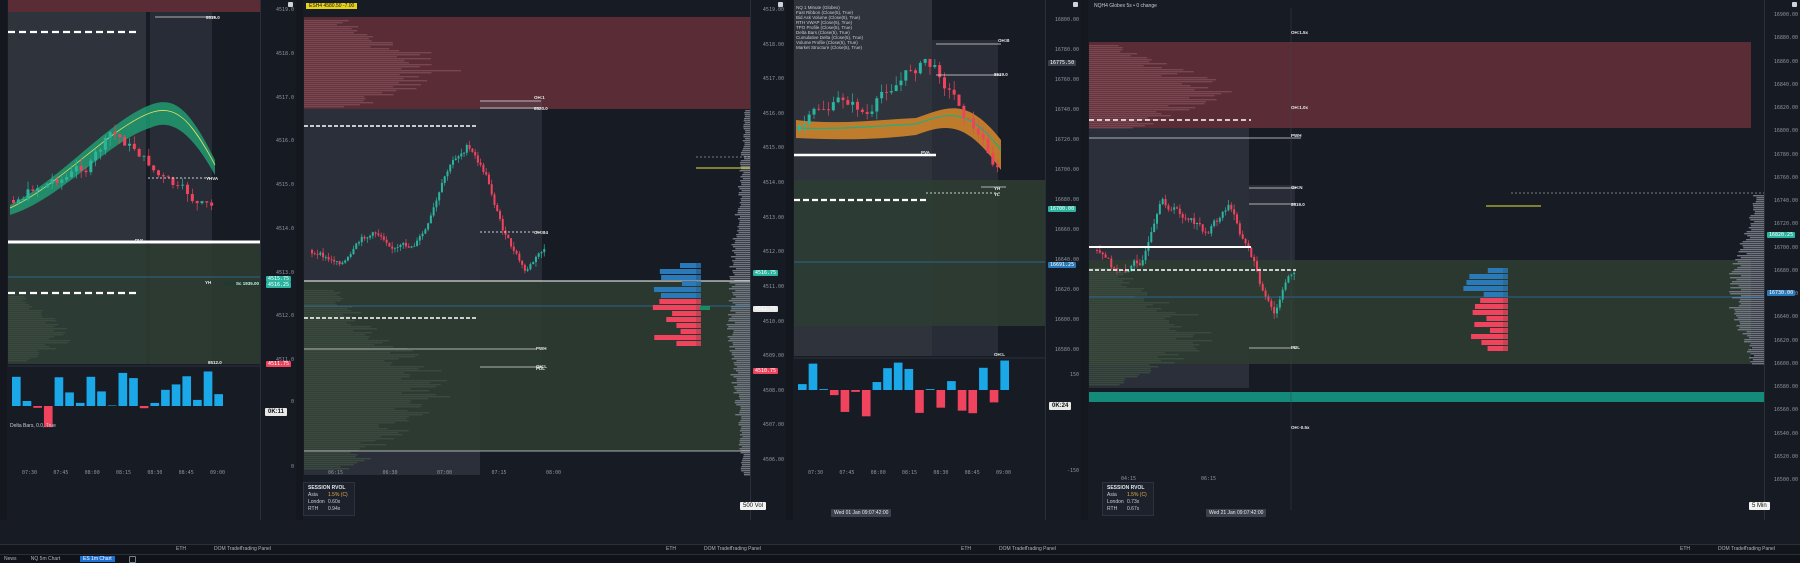 This screenshot has width=1800, height=563. I want to click on session-rvol-row: London 0.73x, so click(1128, 502).